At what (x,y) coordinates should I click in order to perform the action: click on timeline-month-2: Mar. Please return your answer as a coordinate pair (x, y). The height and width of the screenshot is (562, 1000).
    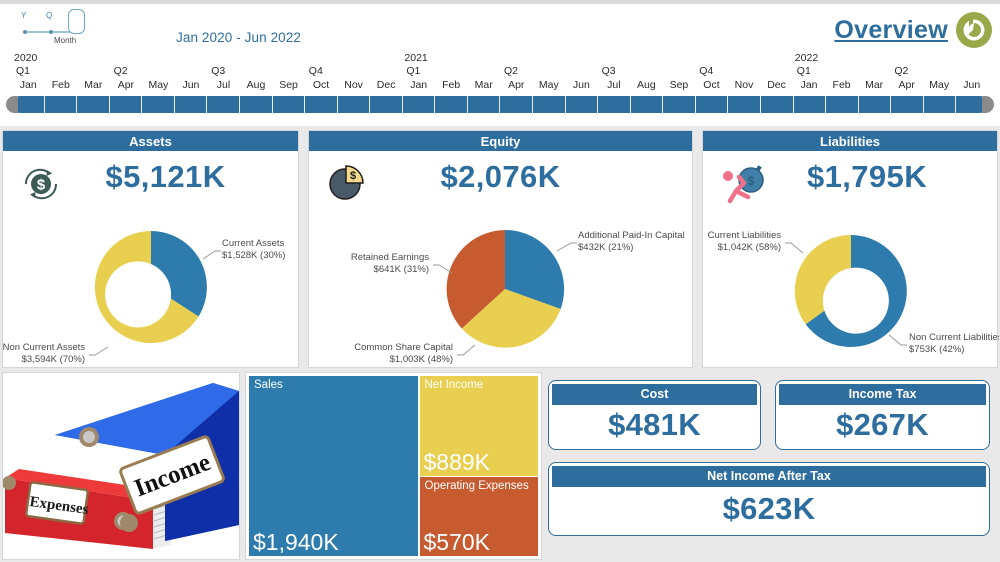
    Looking at the image, I should click on (93, 85).